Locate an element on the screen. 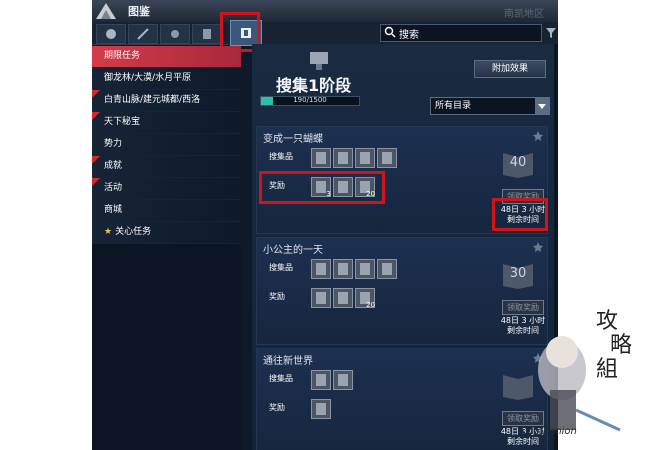 This screenshot has width=650, height=450. card-title: 小公主的一天 is located at coordinates (293, 250).